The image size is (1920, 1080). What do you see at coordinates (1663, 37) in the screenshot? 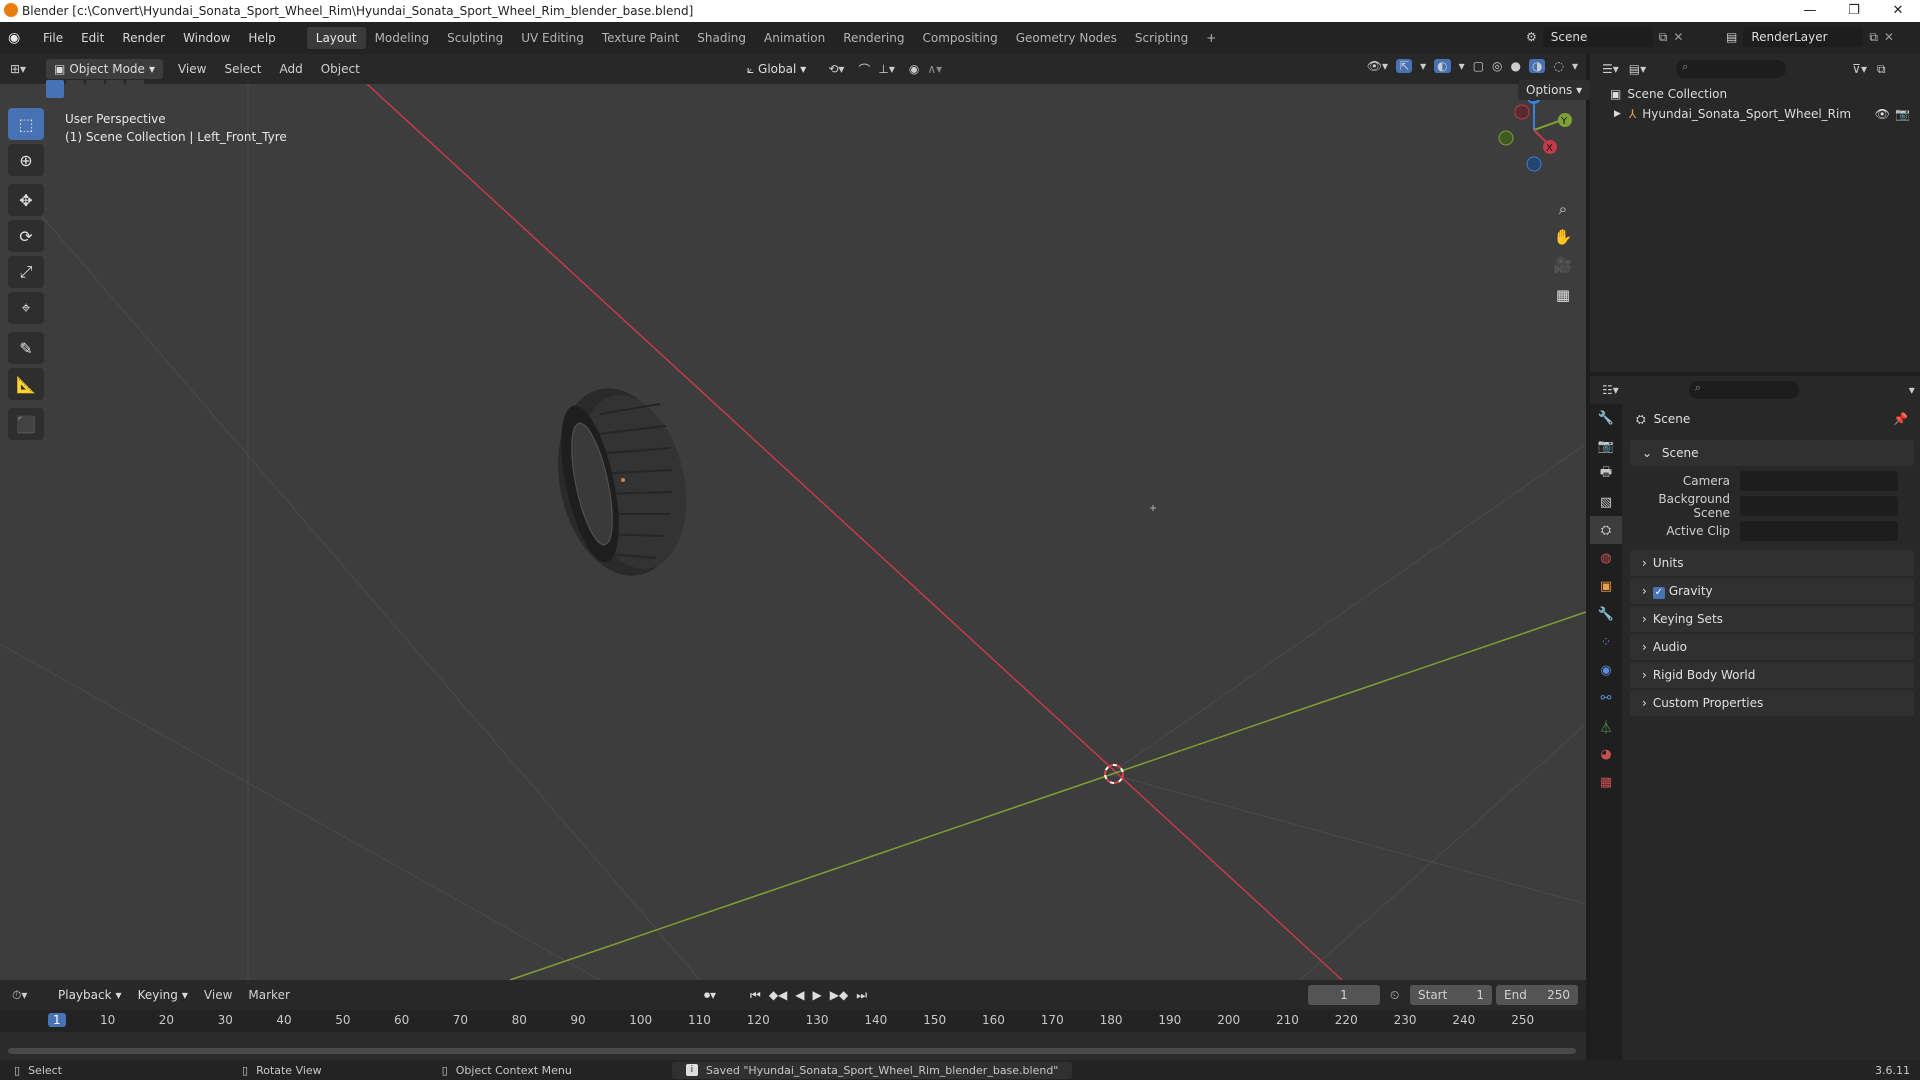
I see `new-scene-icon: ⧉` at bounding box center [1663, 37].